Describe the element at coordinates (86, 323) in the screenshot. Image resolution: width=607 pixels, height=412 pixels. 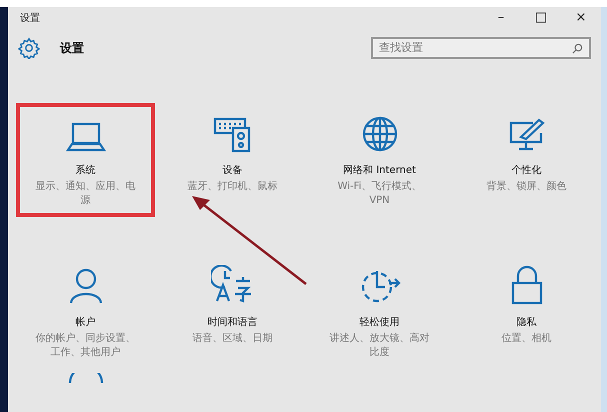
I see `tile-title: 帐户` at that location.